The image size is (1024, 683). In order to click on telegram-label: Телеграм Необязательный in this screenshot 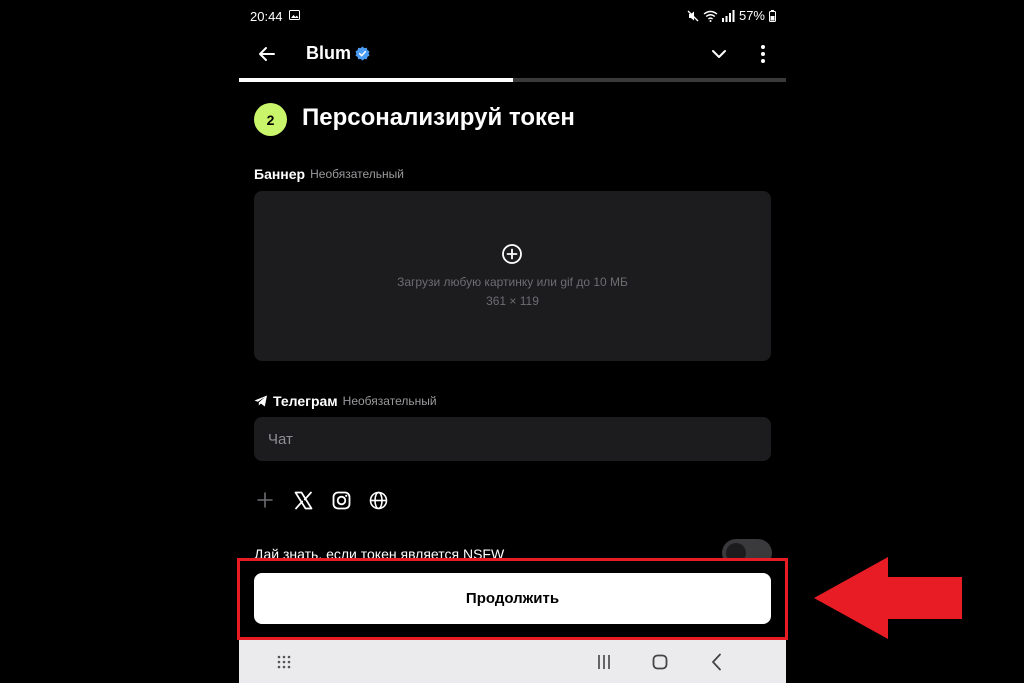, I will do `click(345, 401)`.